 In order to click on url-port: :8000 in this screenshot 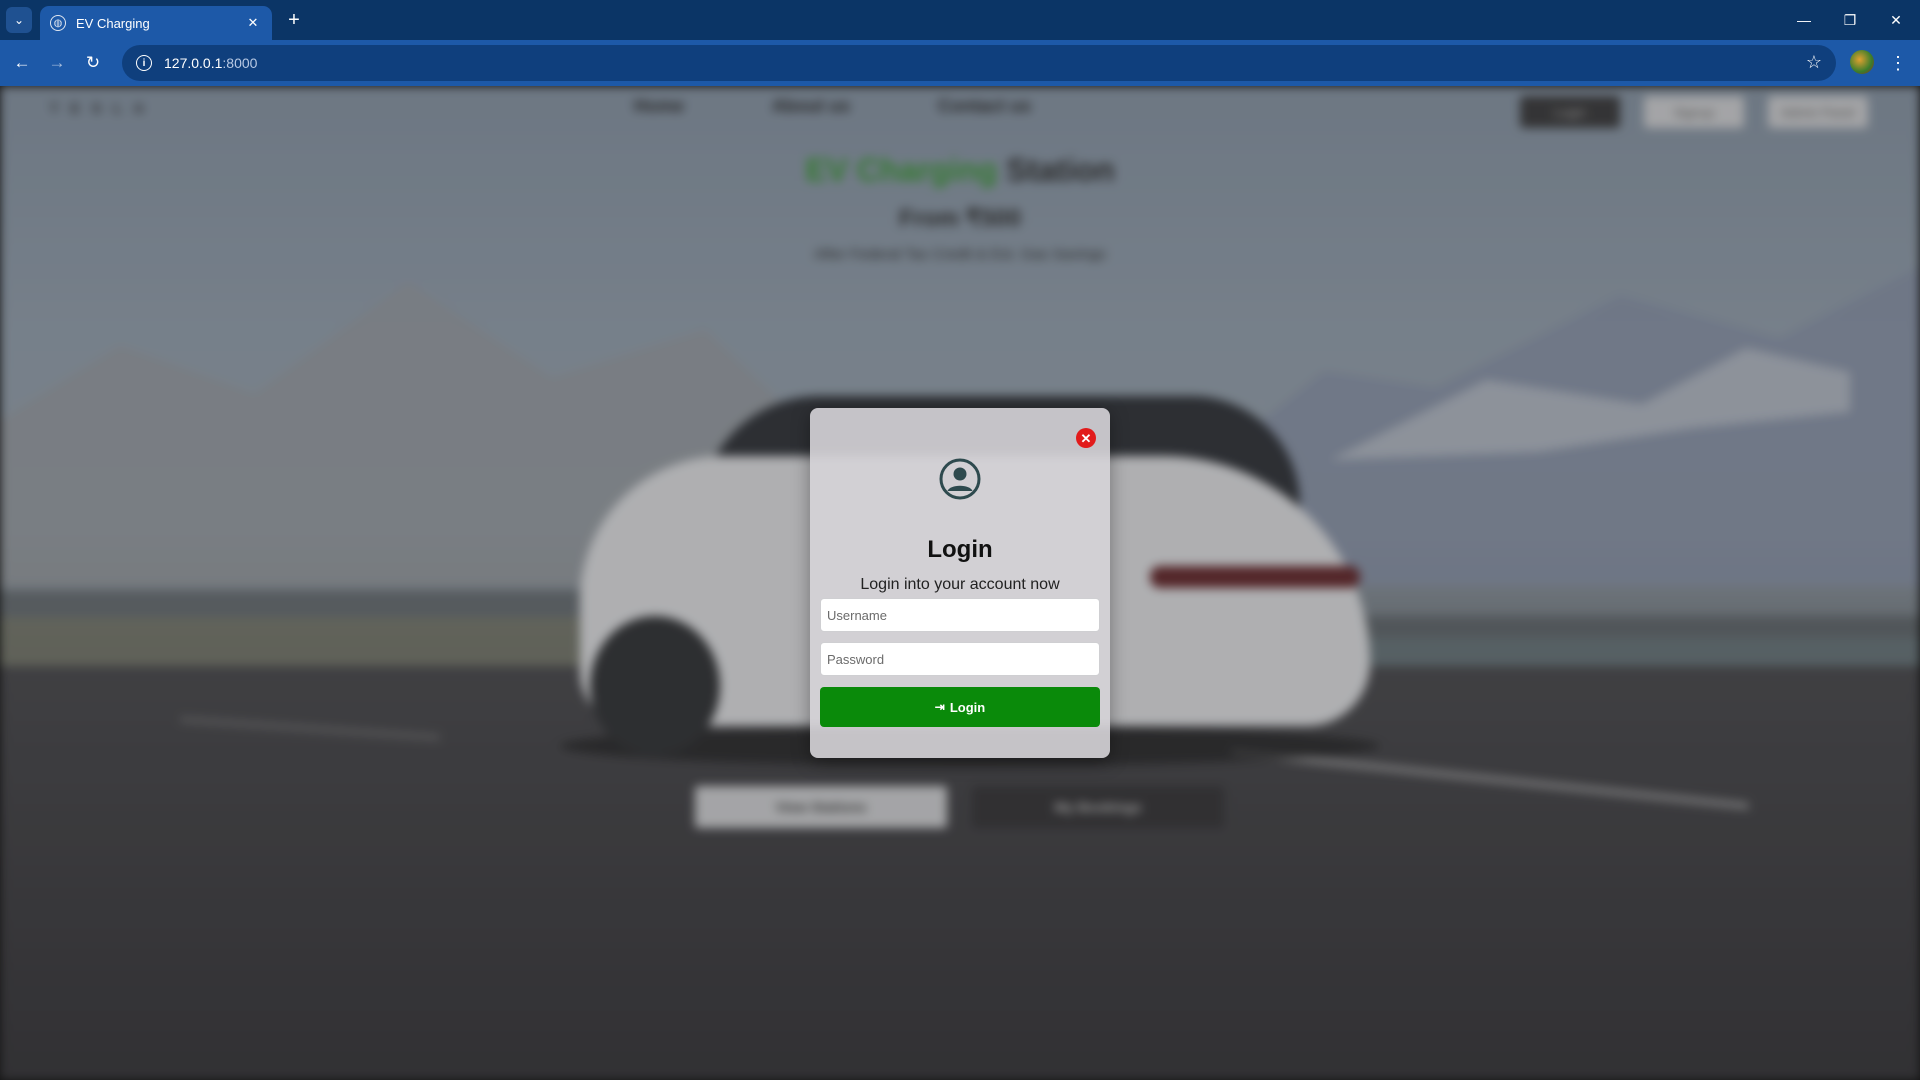, I will do `click(240, 63)`.